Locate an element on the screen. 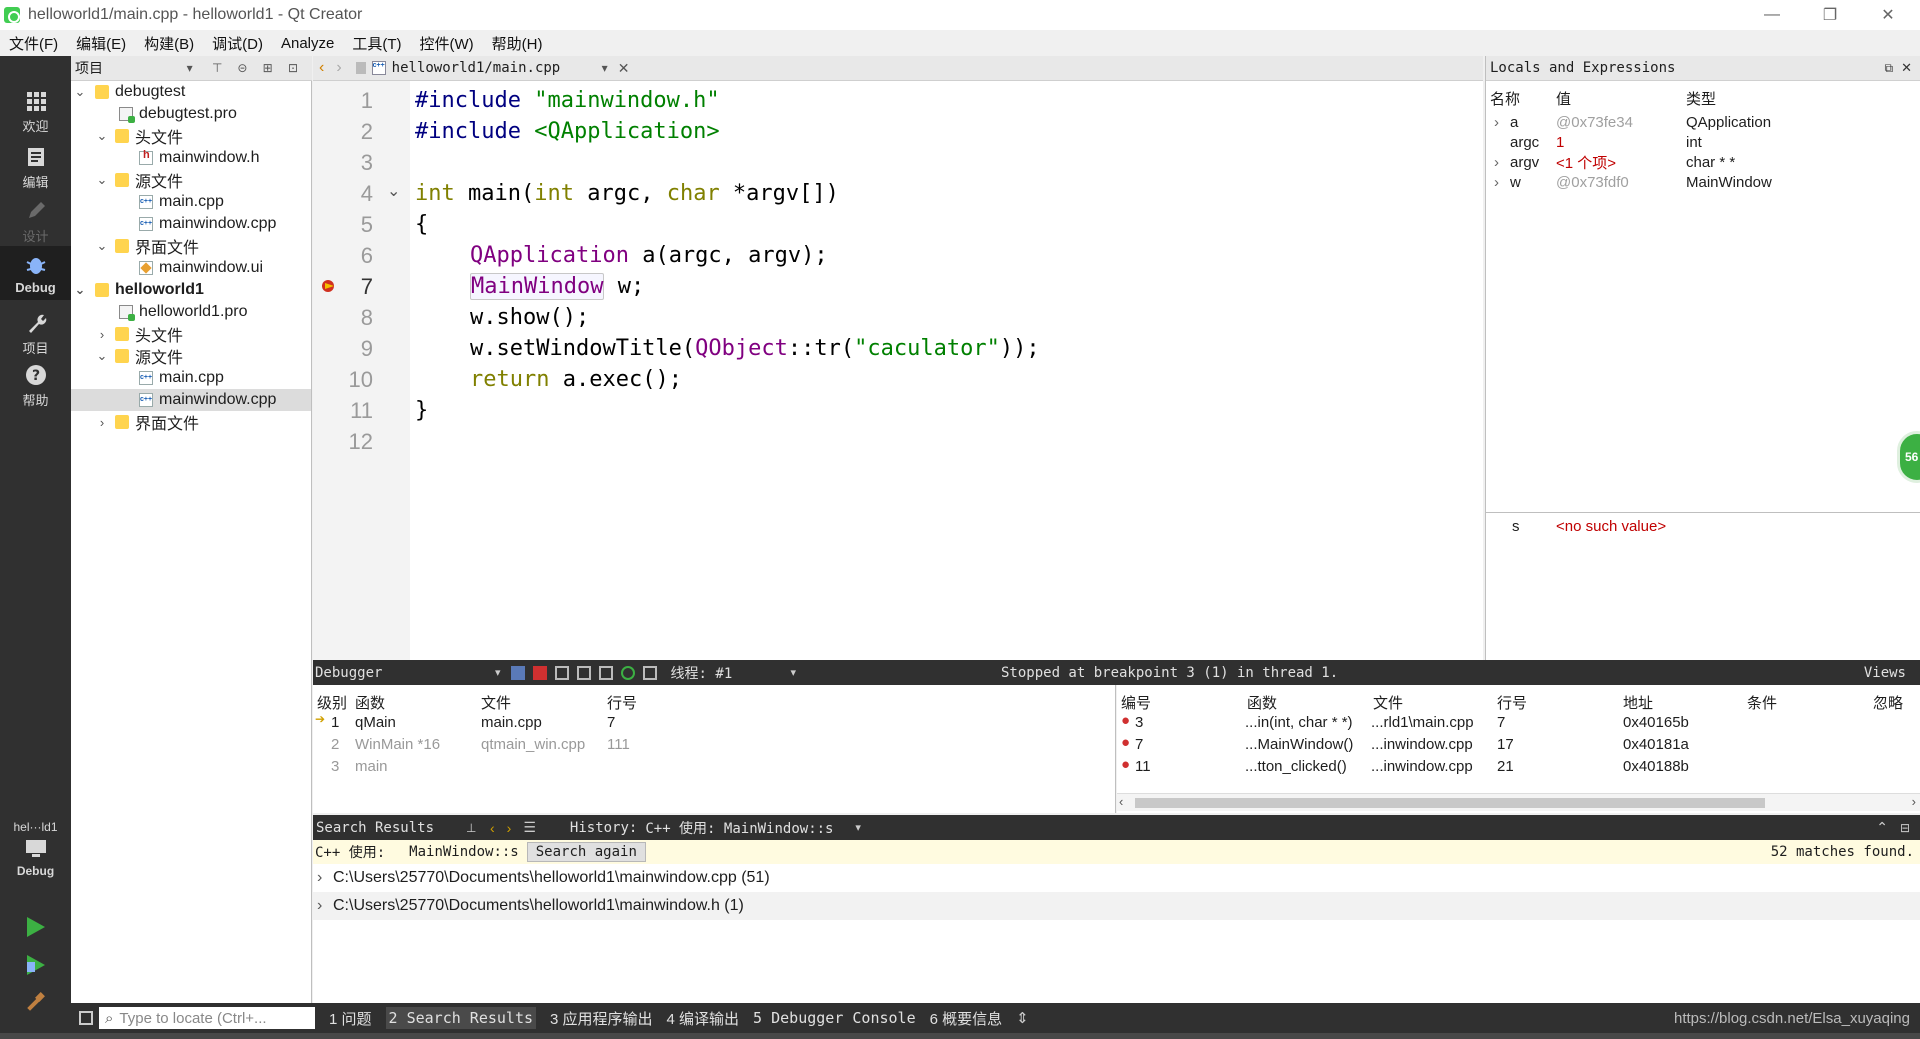  tree-item-selected: mainwindow.cpp is located at coordinates (191, 400).